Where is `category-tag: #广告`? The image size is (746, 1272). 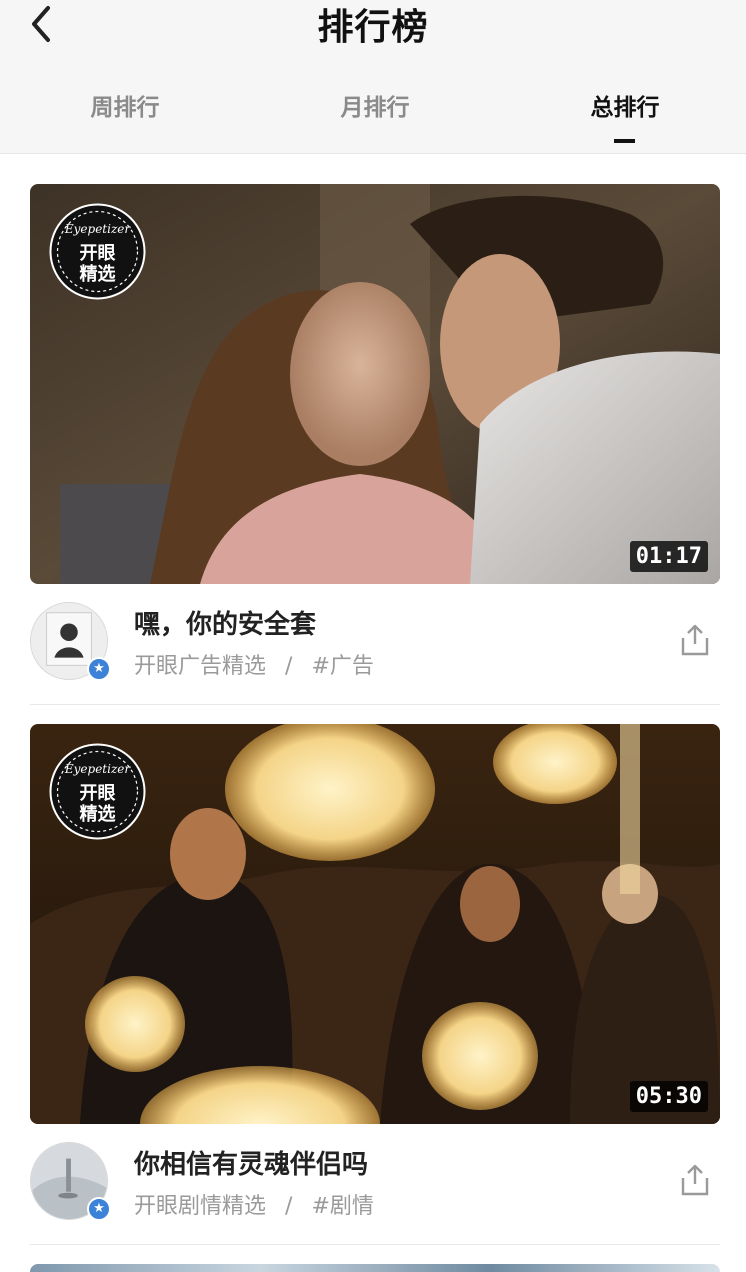
category-tag: #广告 is located at coordinates (342, 666).